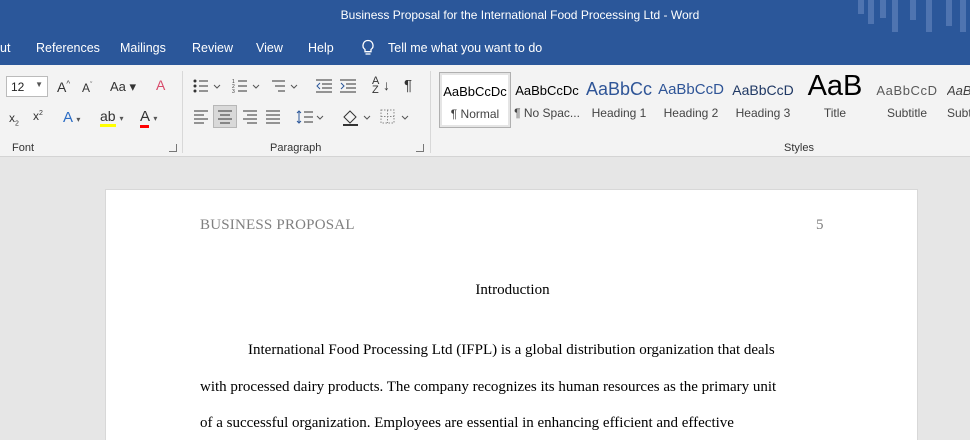 The width and height of the screenshot is (970, 440). I want to click on svg-text: 3, so click(233, 91).